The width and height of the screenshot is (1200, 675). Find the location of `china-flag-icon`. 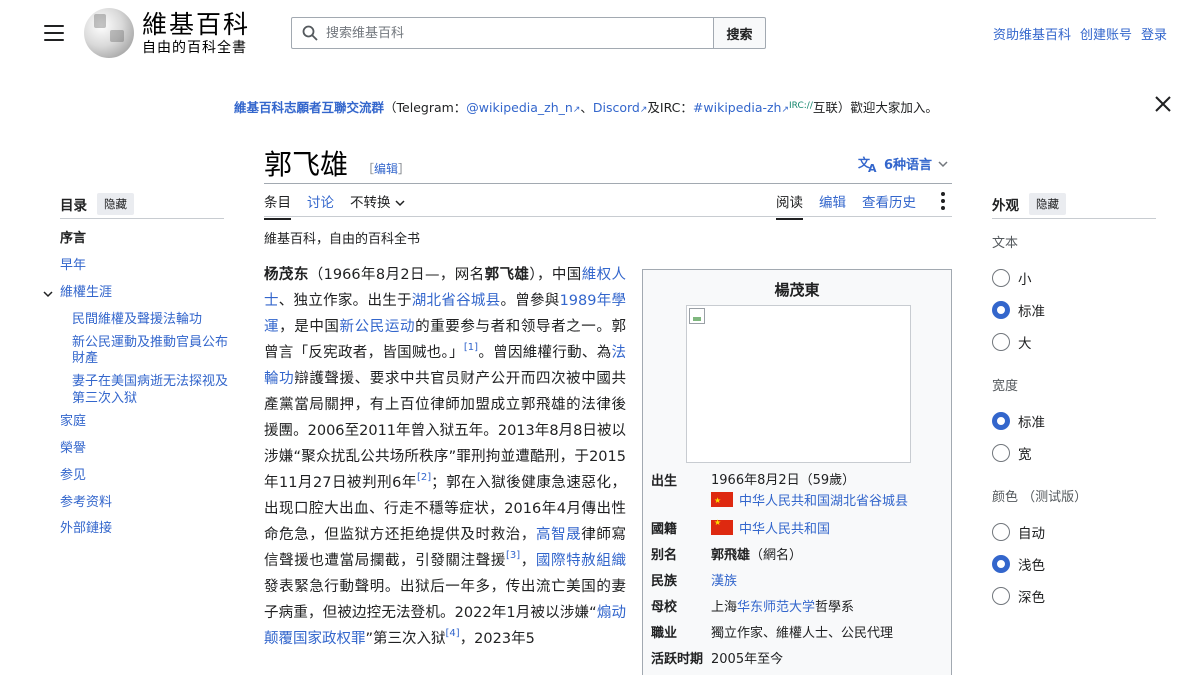

china-flag-icon is located at coordinates (722, 526).